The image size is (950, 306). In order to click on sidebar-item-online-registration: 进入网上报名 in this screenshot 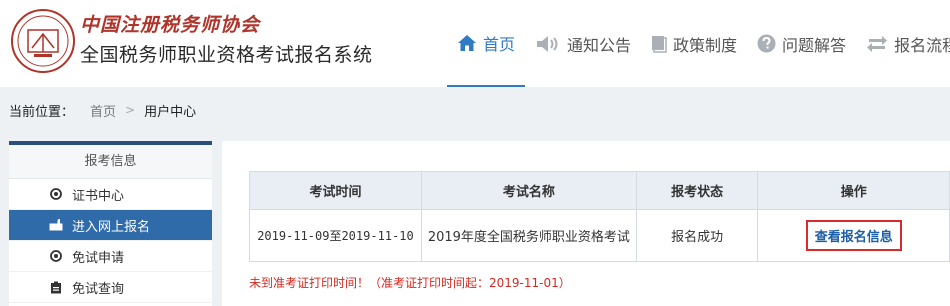, I will do `click(110, 225)`.